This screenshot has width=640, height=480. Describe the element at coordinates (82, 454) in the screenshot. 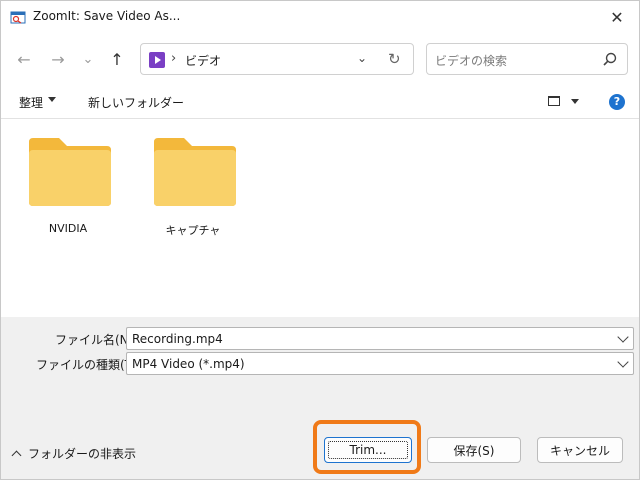

I see `hide-folders-label: フォルダーの非表示` at that location.